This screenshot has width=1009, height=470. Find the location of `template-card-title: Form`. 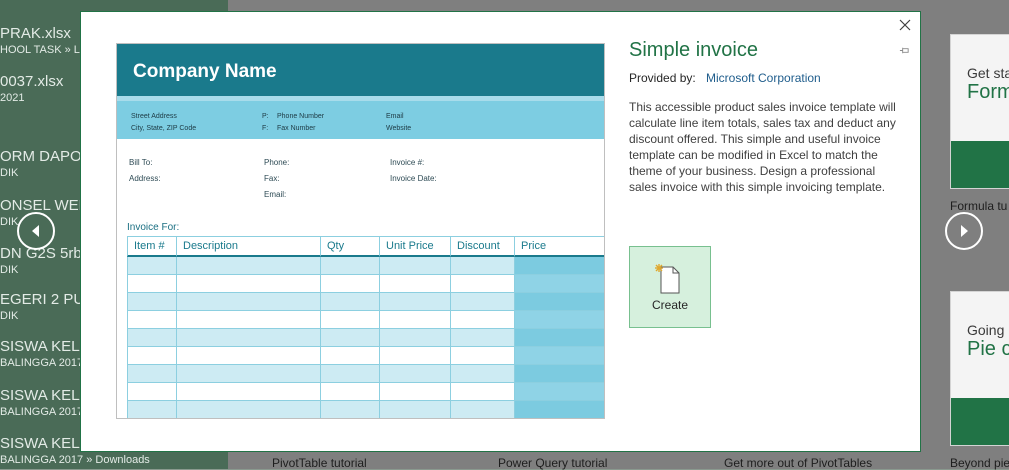

template-card-title: Form is located at coordinates (988, 92).